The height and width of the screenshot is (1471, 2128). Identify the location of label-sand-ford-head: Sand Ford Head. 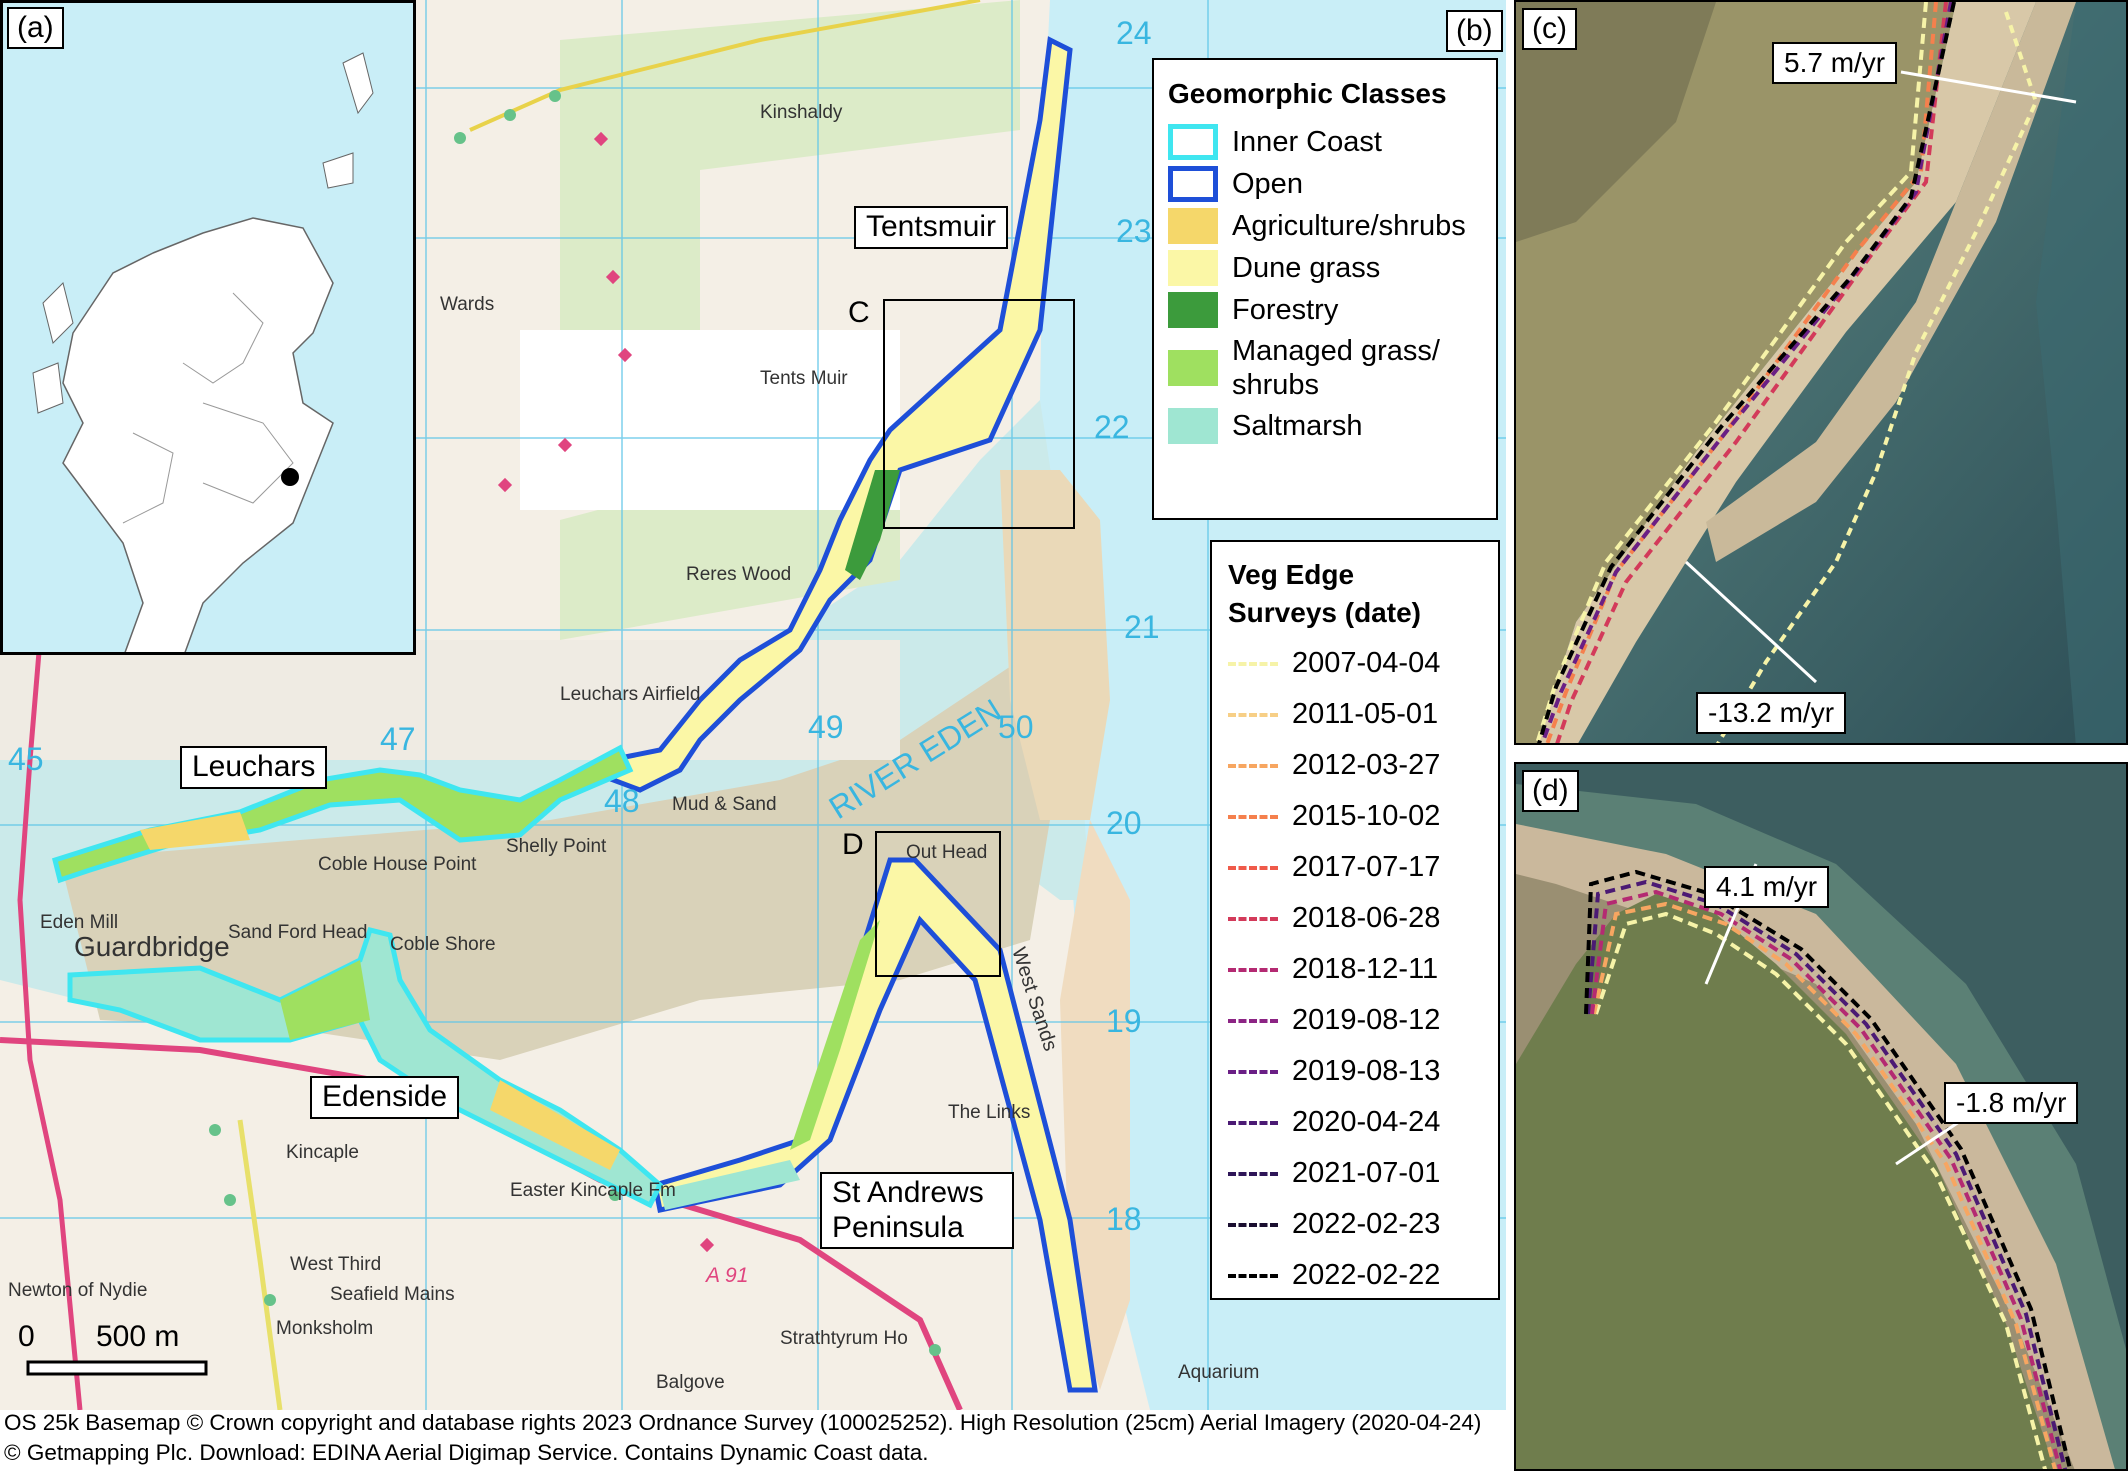
(297, 932).